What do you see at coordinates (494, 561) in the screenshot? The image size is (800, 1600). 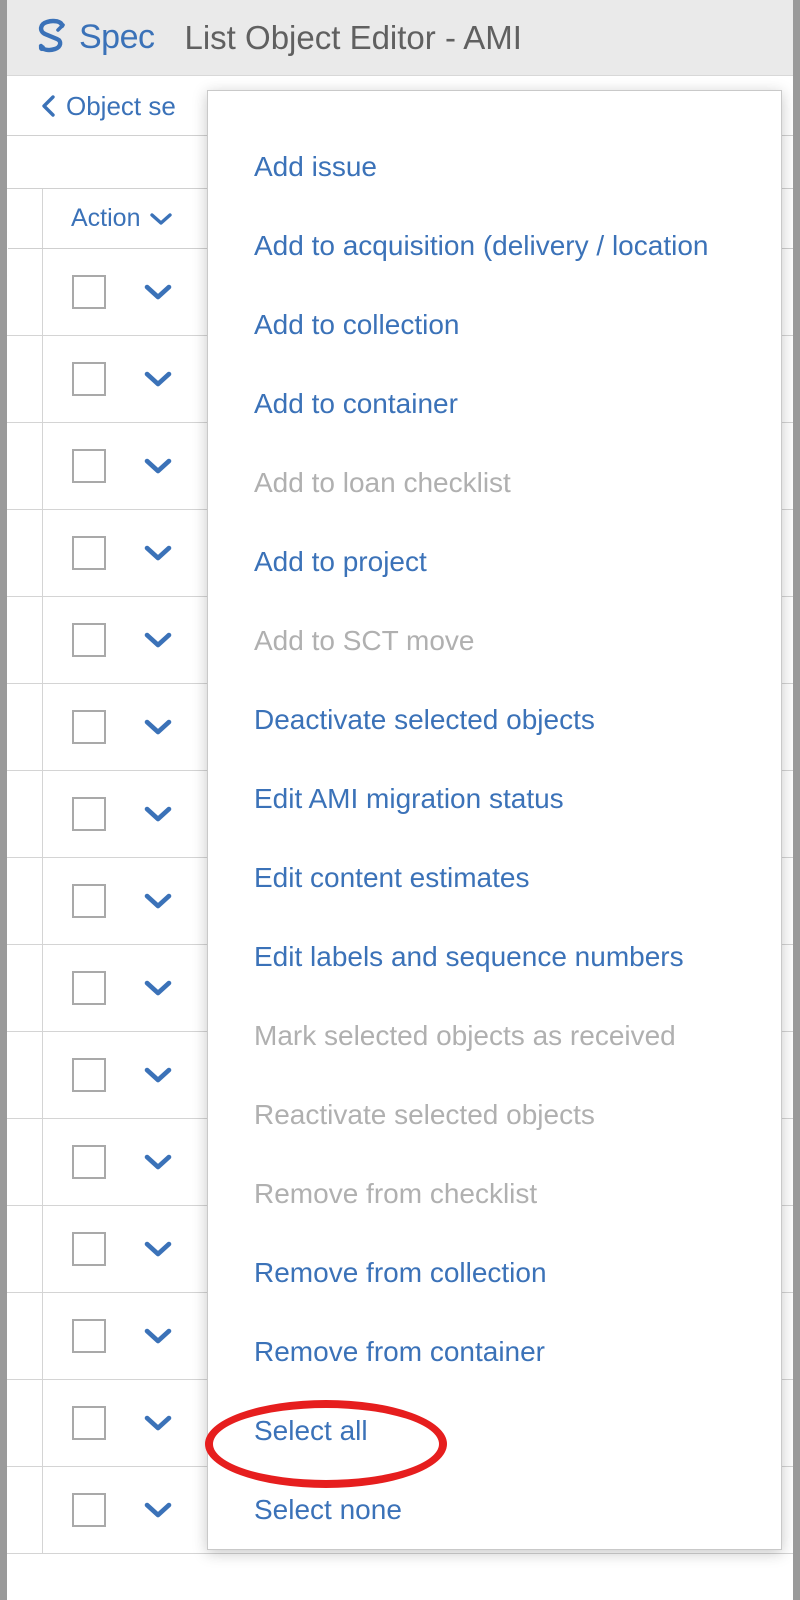 I see `menu-item-add-to-project: Add to project` at bounding box center [494, 561].